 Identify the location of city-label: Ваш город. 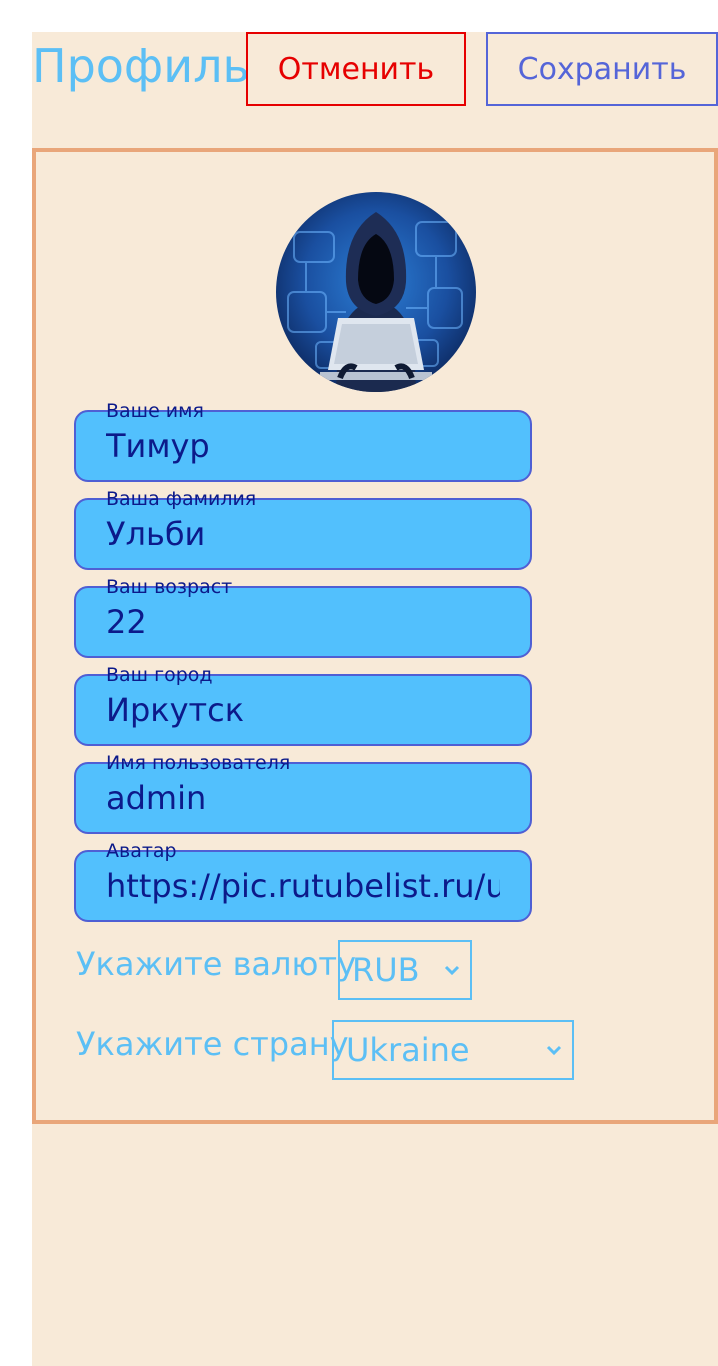
(159, 675).